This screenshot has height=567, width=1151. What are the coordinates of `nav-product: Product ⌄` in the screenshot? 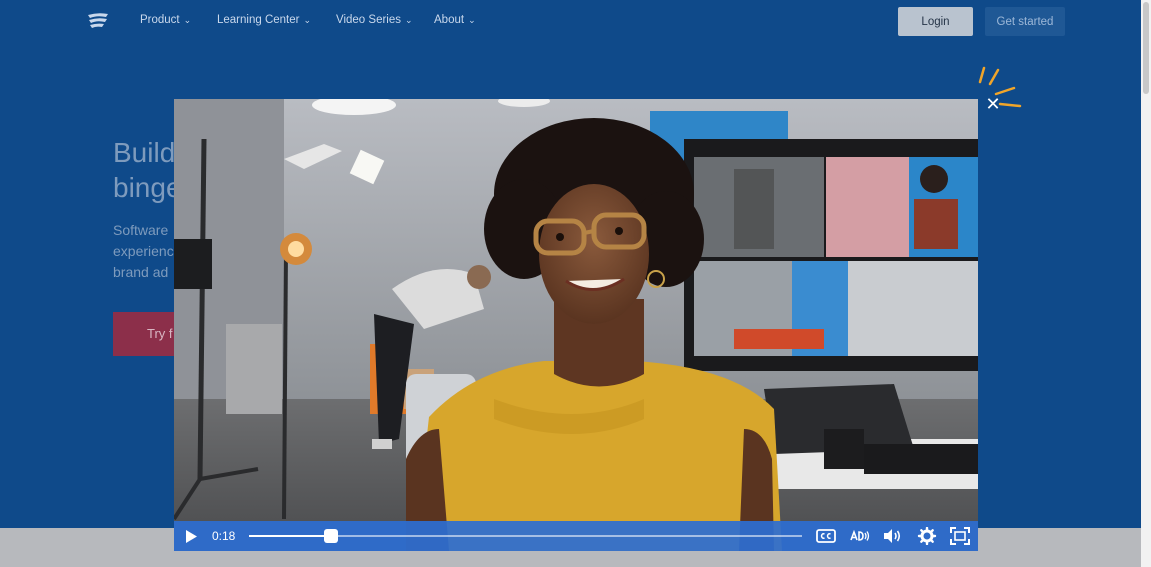 It's located at (165, 20).